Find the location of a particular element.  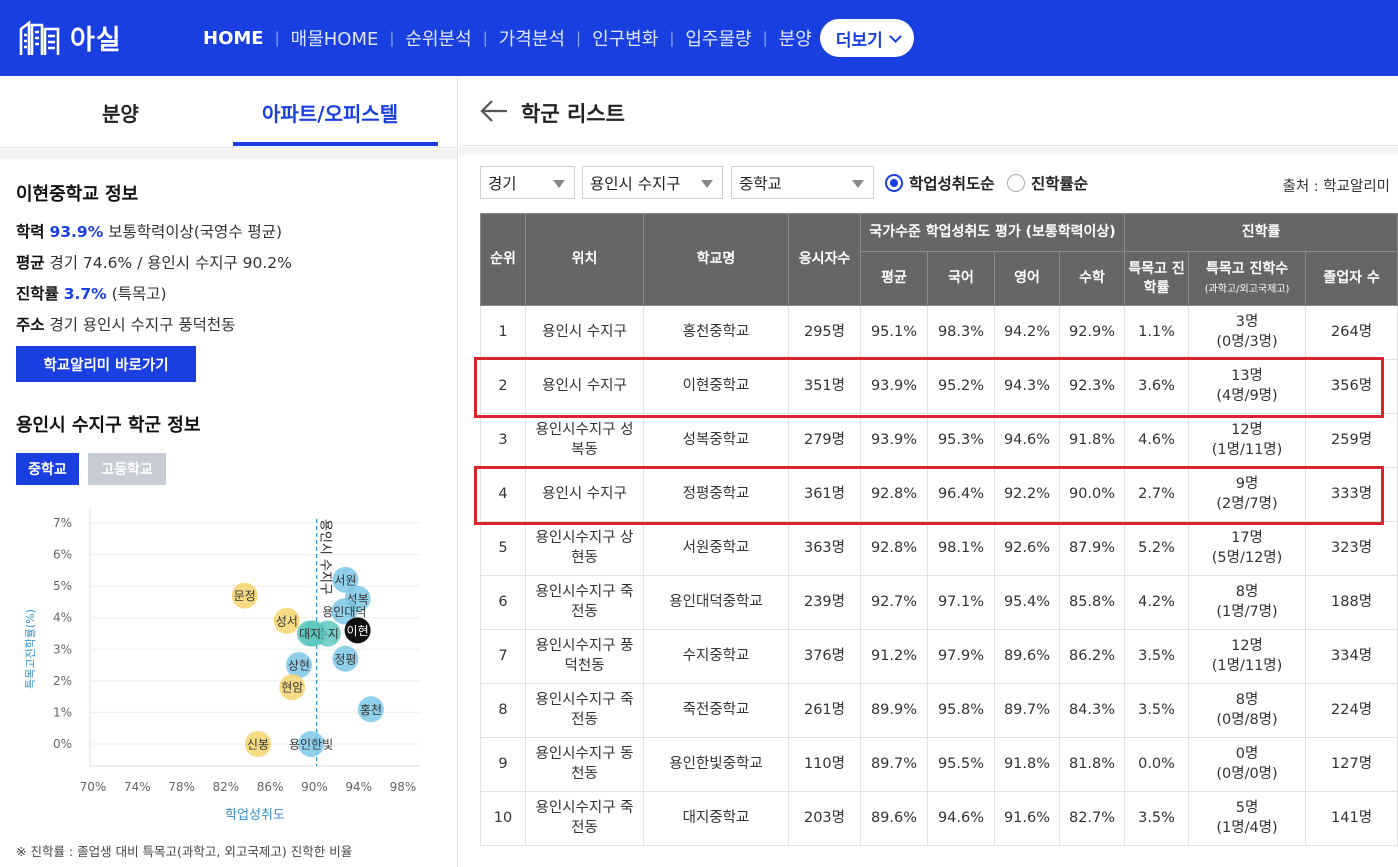

data-point-label: 상현 is located at coordinates (299, 666).